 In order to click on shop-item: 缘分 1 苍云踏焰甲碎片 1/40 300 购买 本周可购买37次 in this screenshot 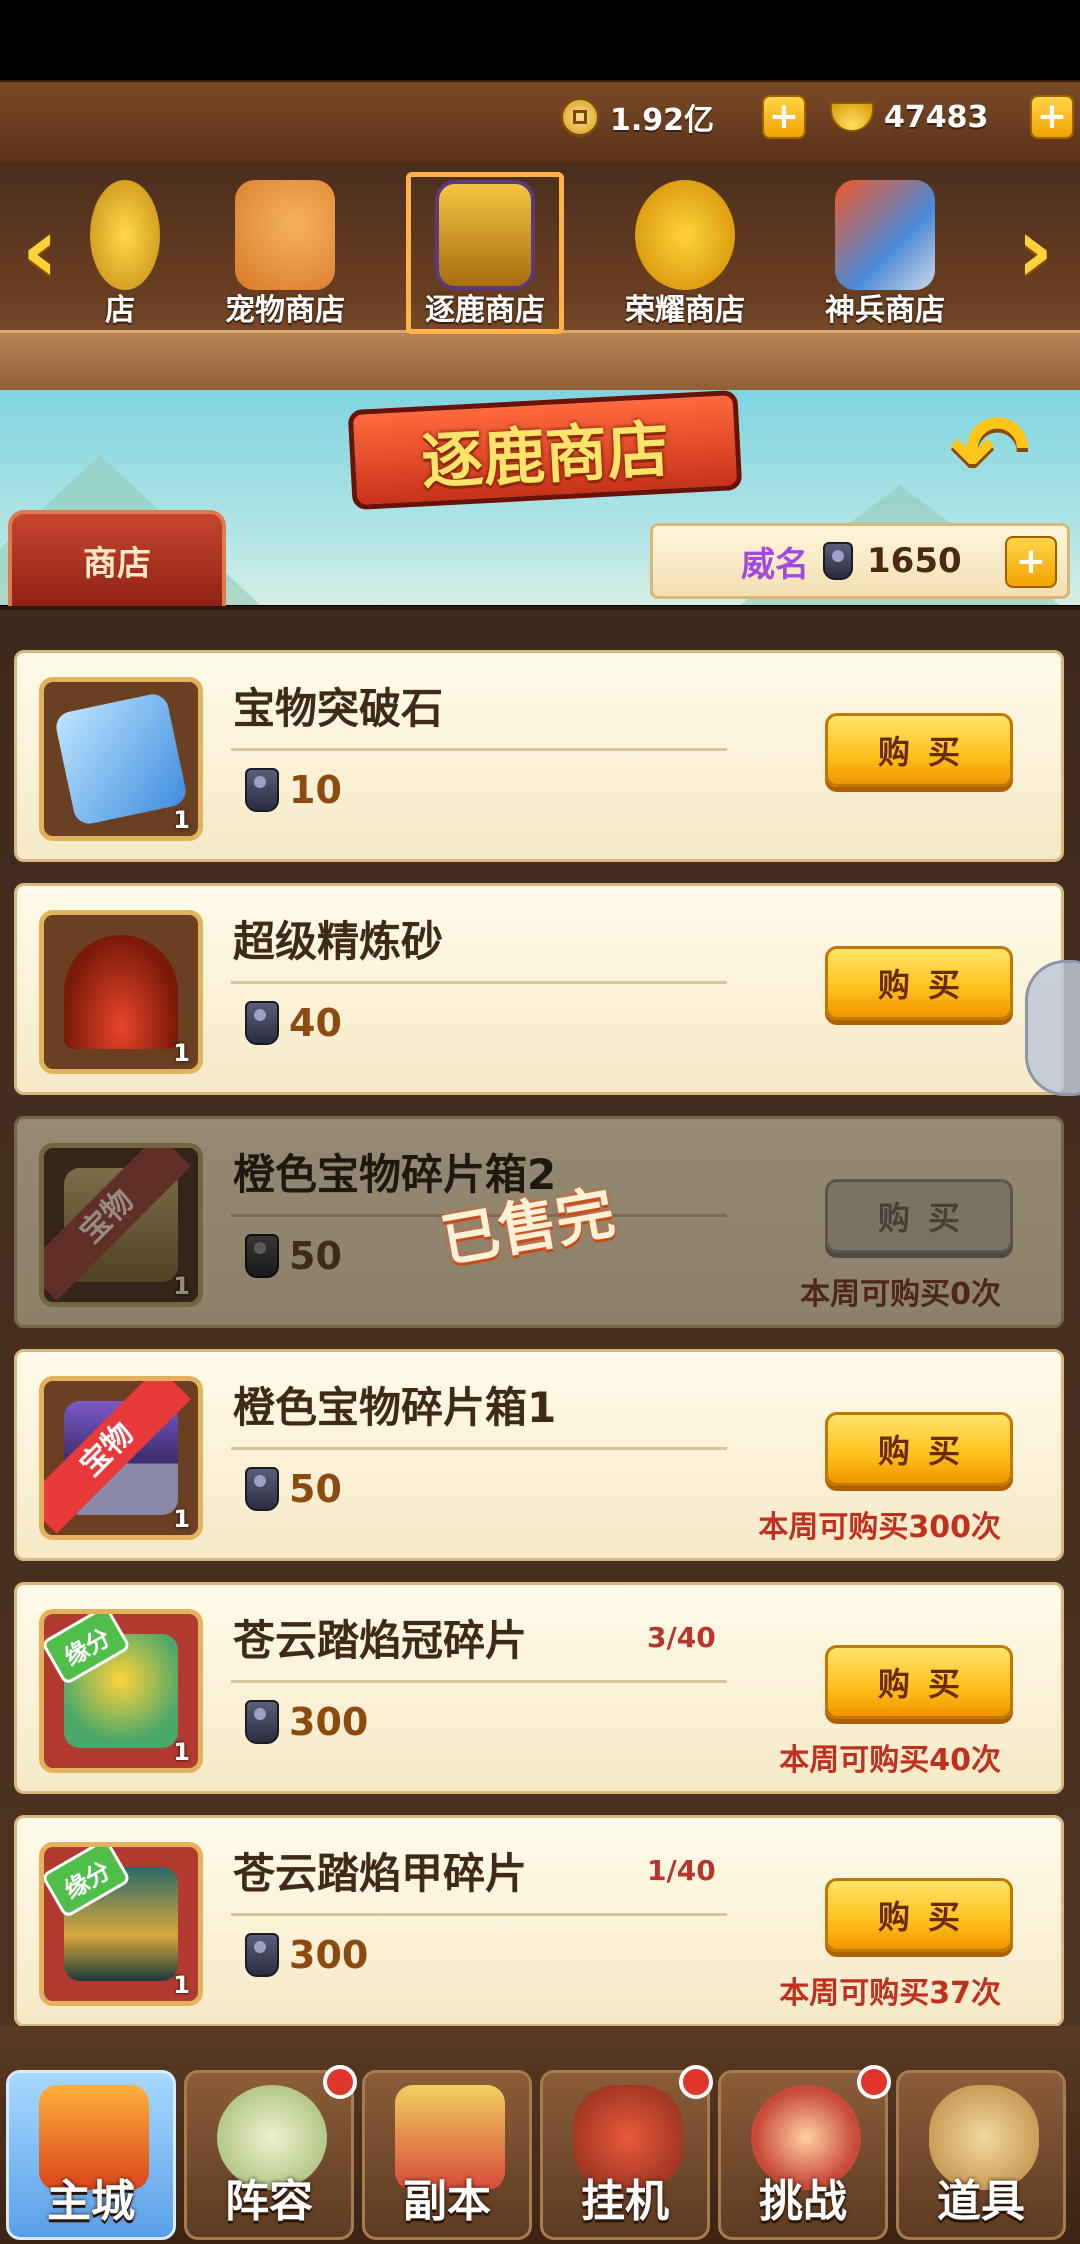, I will do `click(539, 1921)`.